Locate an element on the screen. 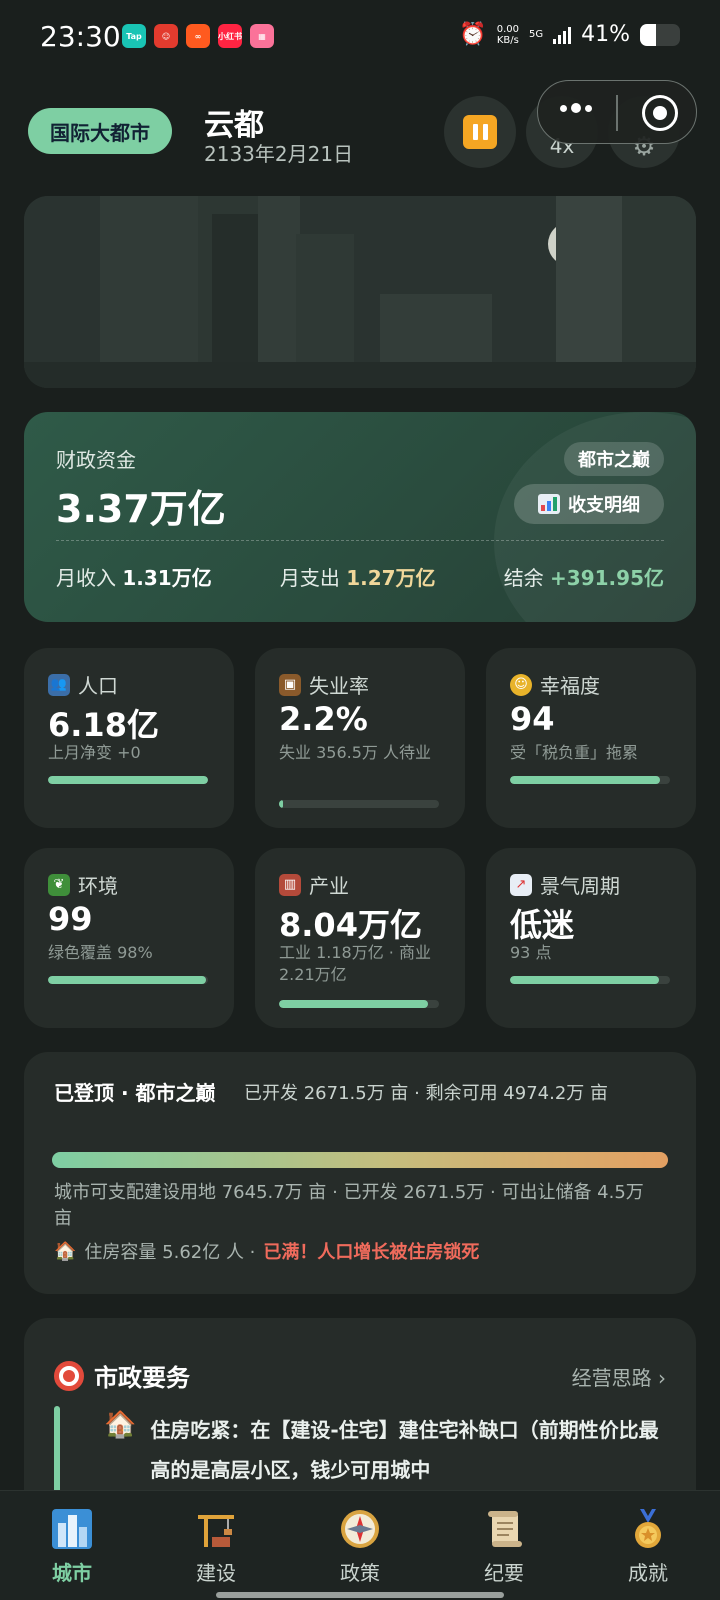  nav-item-policy: 政策 is located at coordinates (360, 1545).